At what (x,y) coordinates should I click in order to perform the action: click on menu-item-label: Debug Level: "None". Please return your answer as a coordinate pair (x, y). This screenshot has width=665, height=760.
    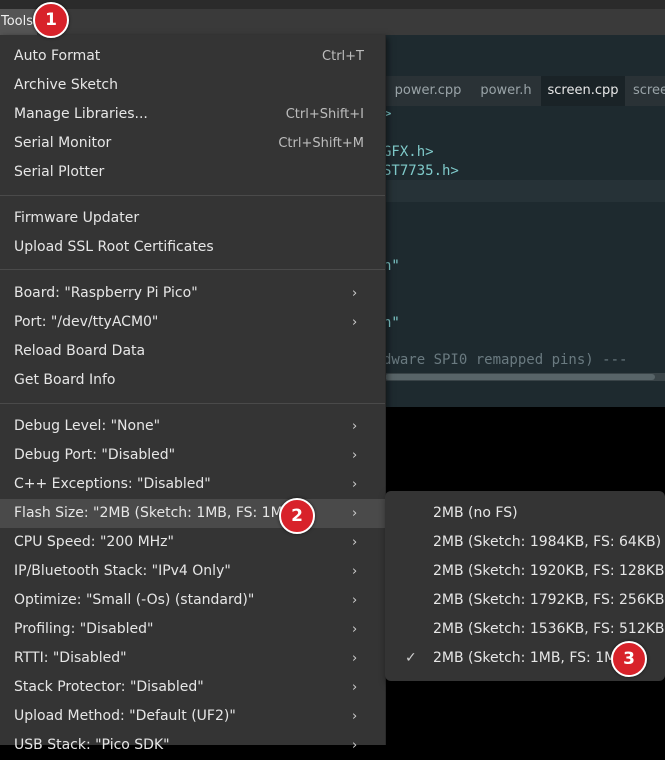
    Looking at the image, I should click on (87, 426).